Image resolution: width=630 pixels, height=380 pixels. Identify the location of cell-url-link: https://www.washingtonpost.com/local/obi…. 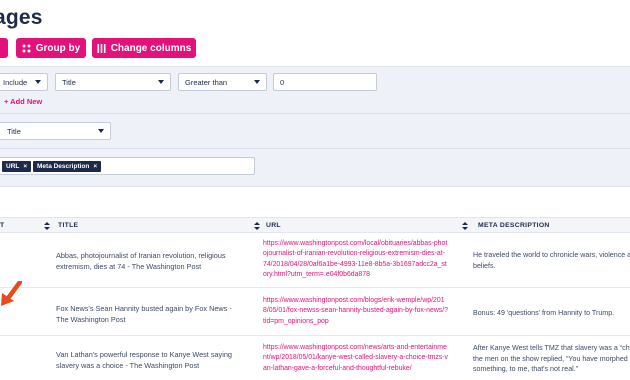
(355, 260).